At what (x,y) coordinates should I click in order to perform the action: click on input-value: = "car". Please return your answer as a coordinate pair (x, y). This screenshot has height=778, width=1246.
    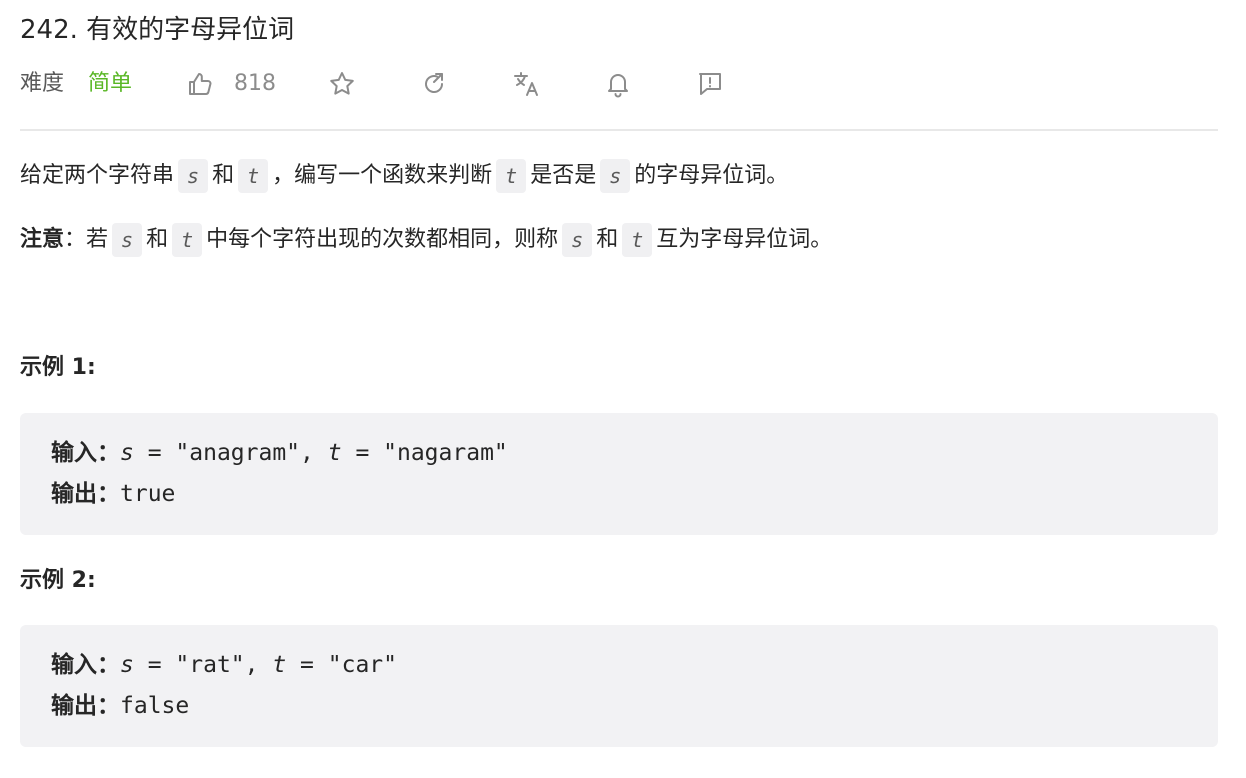
    Looking at the image, I should click on (341, 665).